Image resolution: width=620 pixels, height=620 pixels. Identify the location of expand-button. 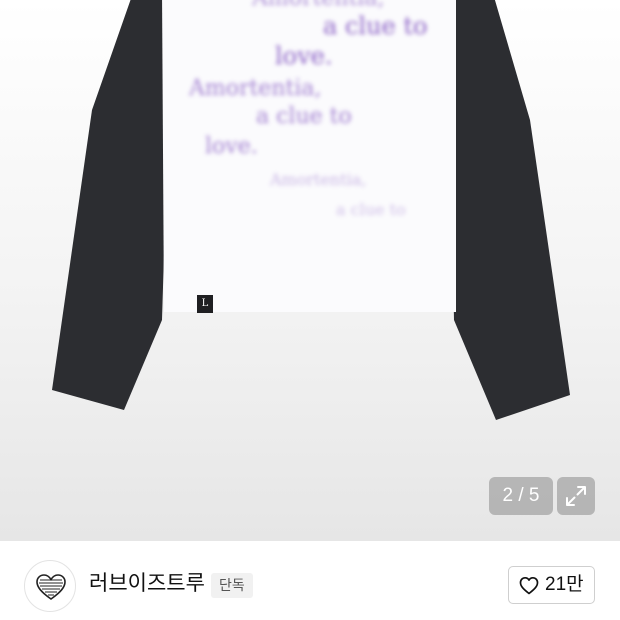
(576, 496).